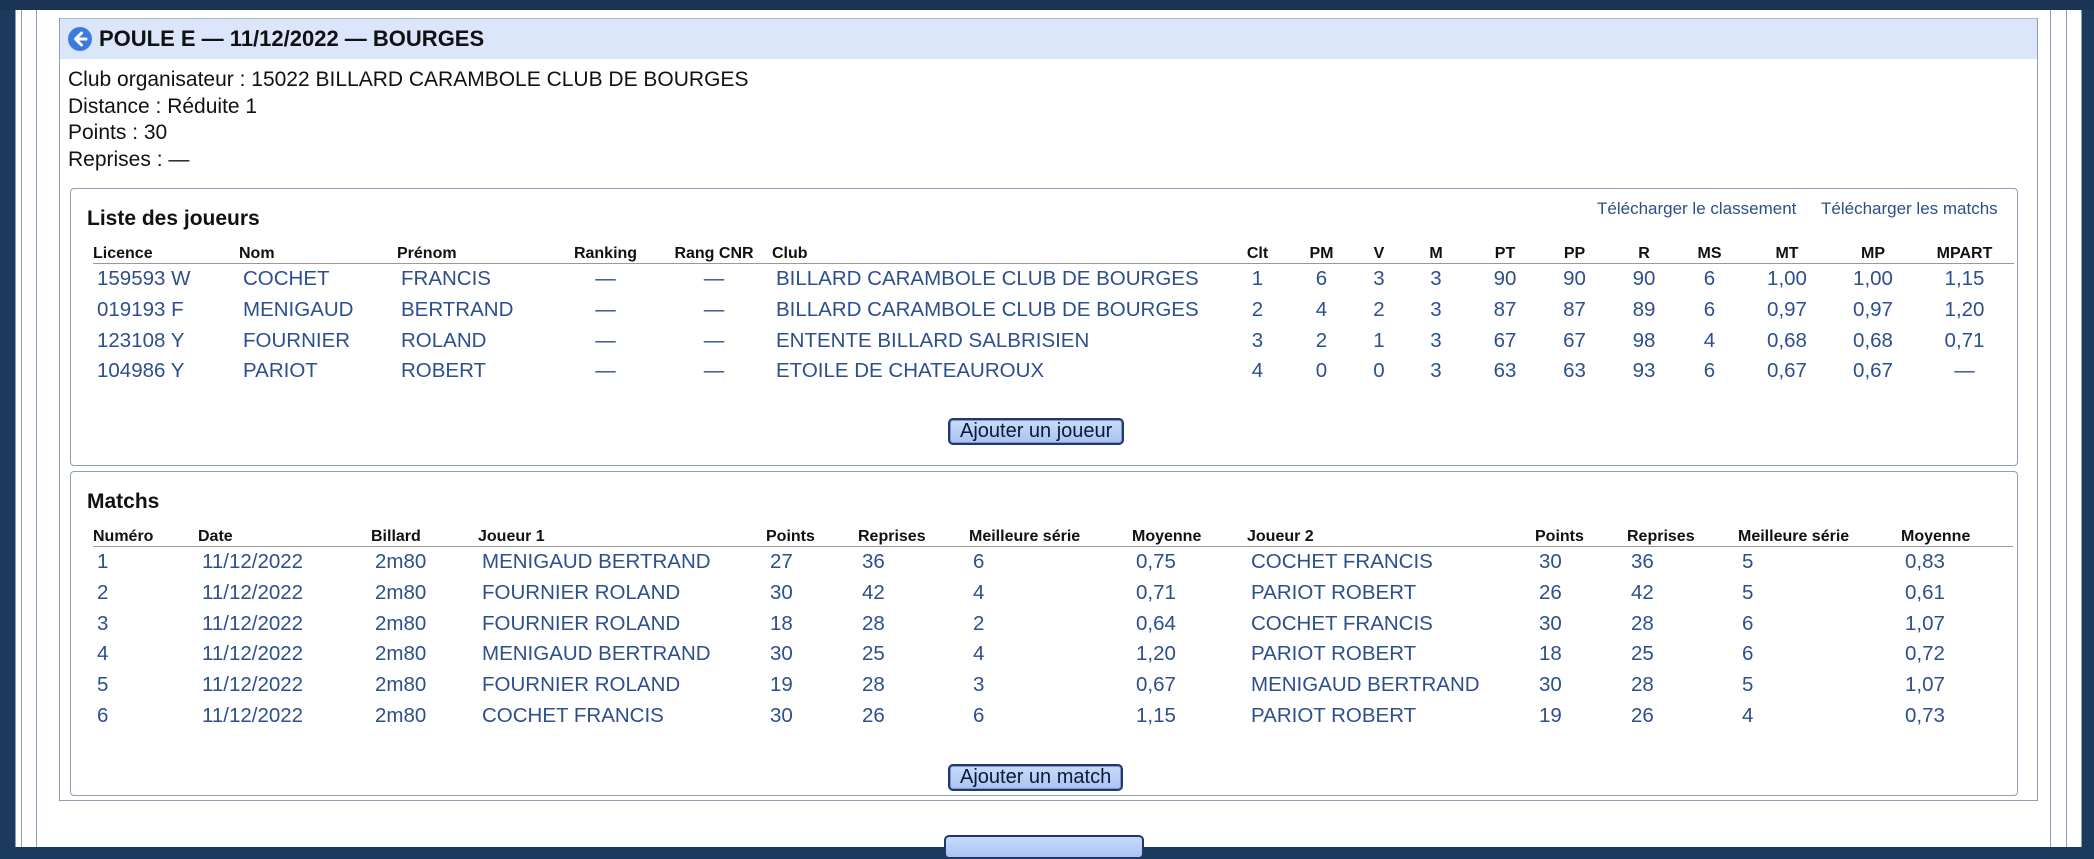 The height and width of the screenshot is (859, 2094). What do you see at coordinates (1925, 623) in the screenshot?
I see `table-cell: 1,07` at bounding box center [1925, 623].